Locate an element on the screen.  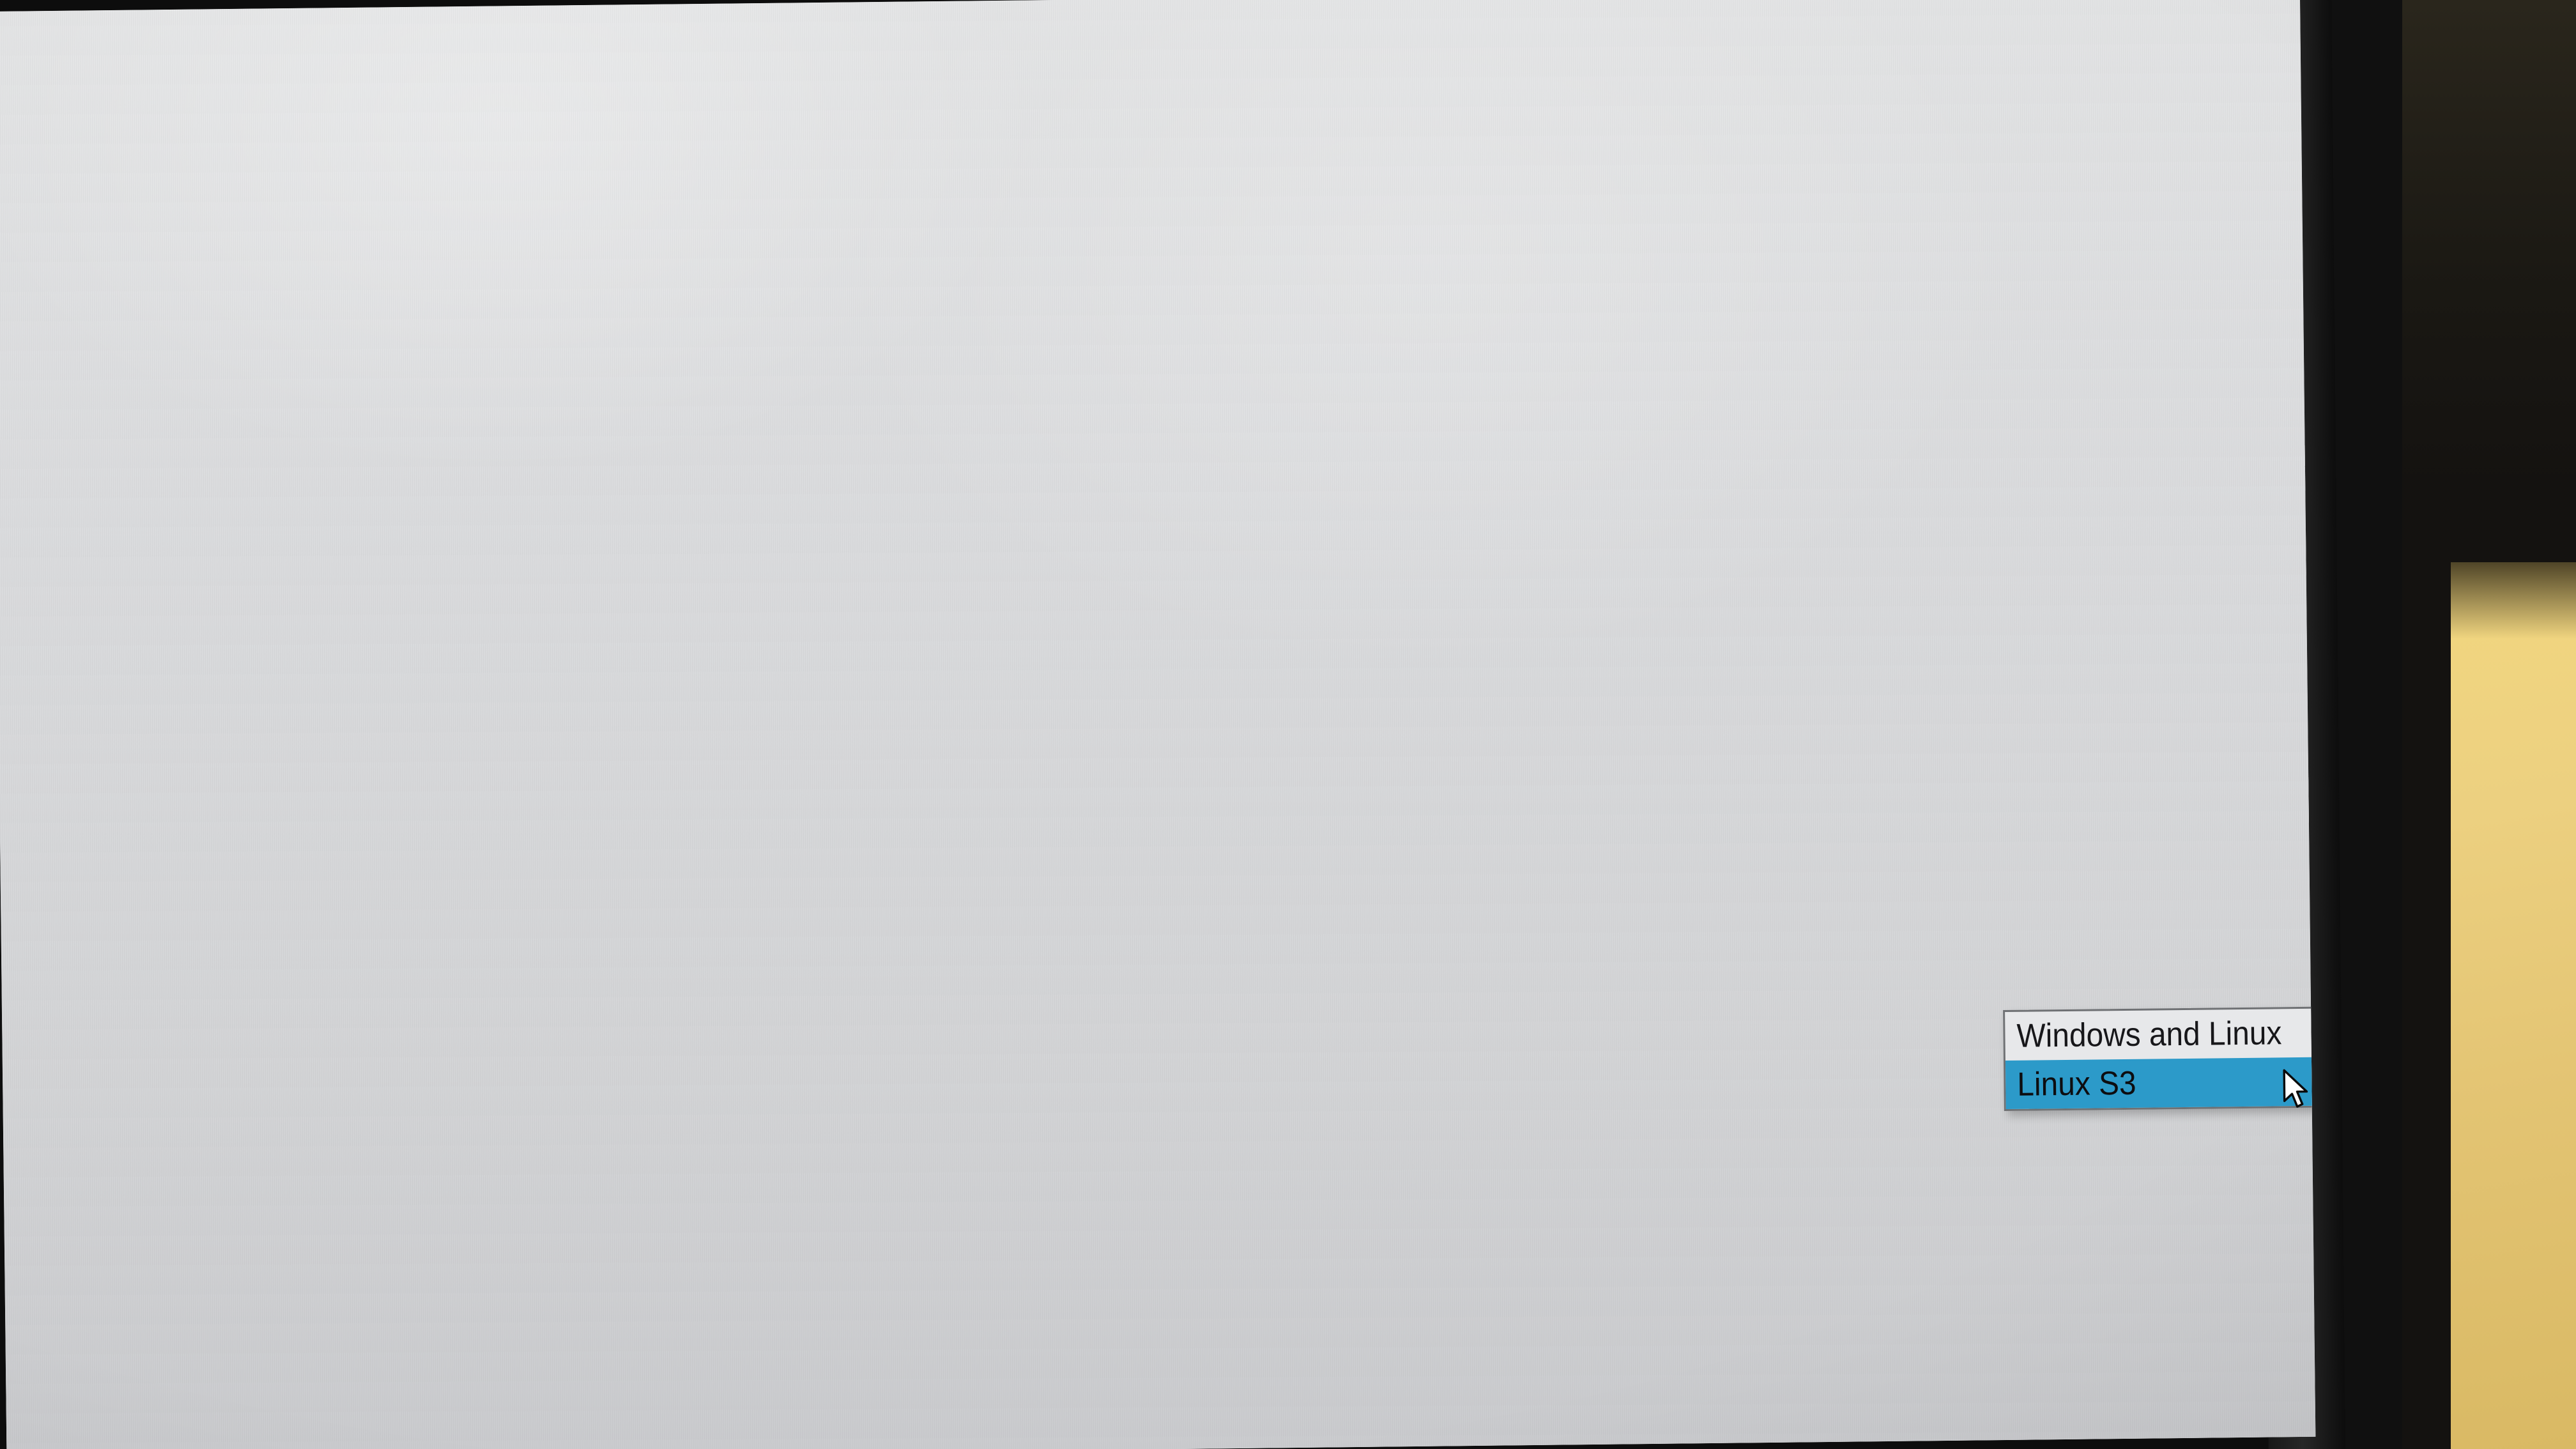
lenovo-logo-text: Lenovo is located at coordinates (229, 1270).